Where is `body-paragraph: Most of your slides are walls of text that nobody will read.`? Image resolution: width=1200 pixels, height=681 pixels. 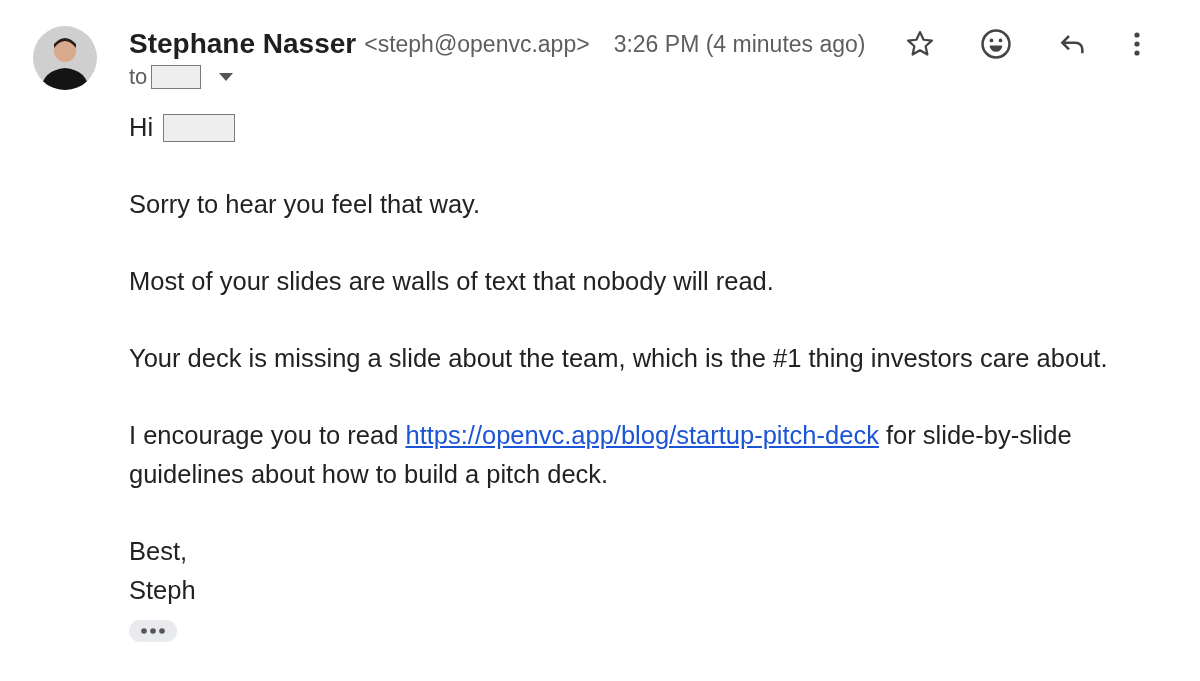
body-paragraph: Most of your slides are walls of text that nobody will read. is located at coordinates (452, 281).